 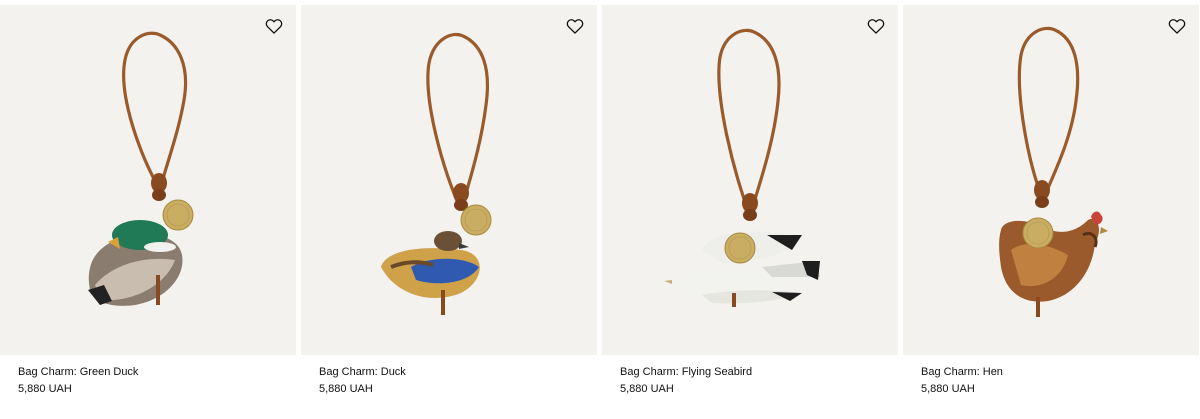 I want to click on flying-seabird-charm-image, so click(x=742, y=167).